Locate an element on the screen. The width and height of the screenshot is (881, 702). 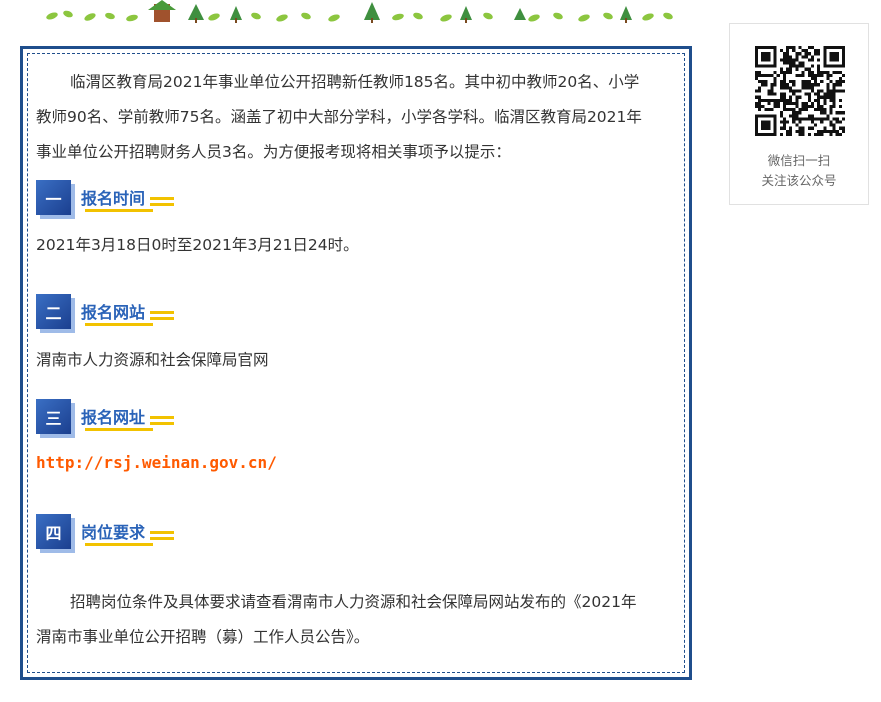
section-number-badge: 四 is located at coordinates (53, 531).